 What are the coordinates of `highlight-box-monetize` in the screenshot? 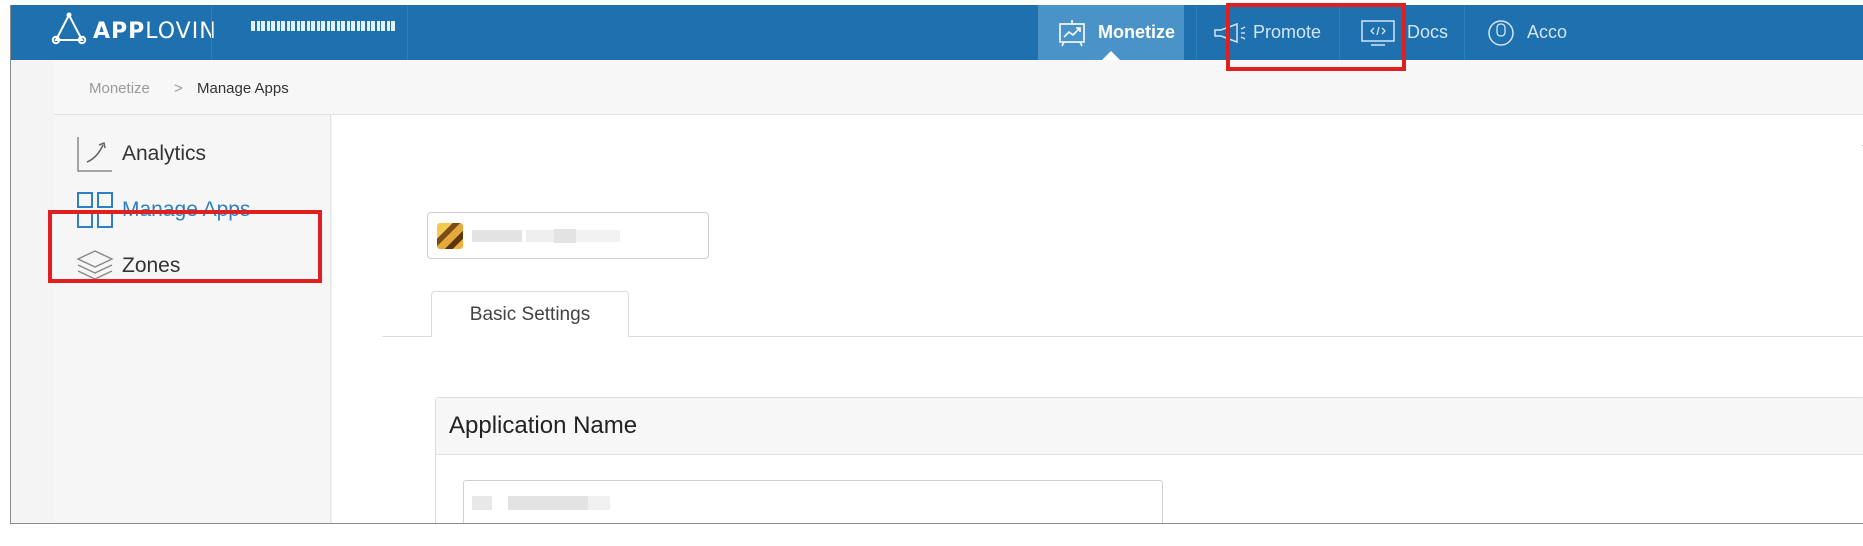 It's located at (1316, 37).